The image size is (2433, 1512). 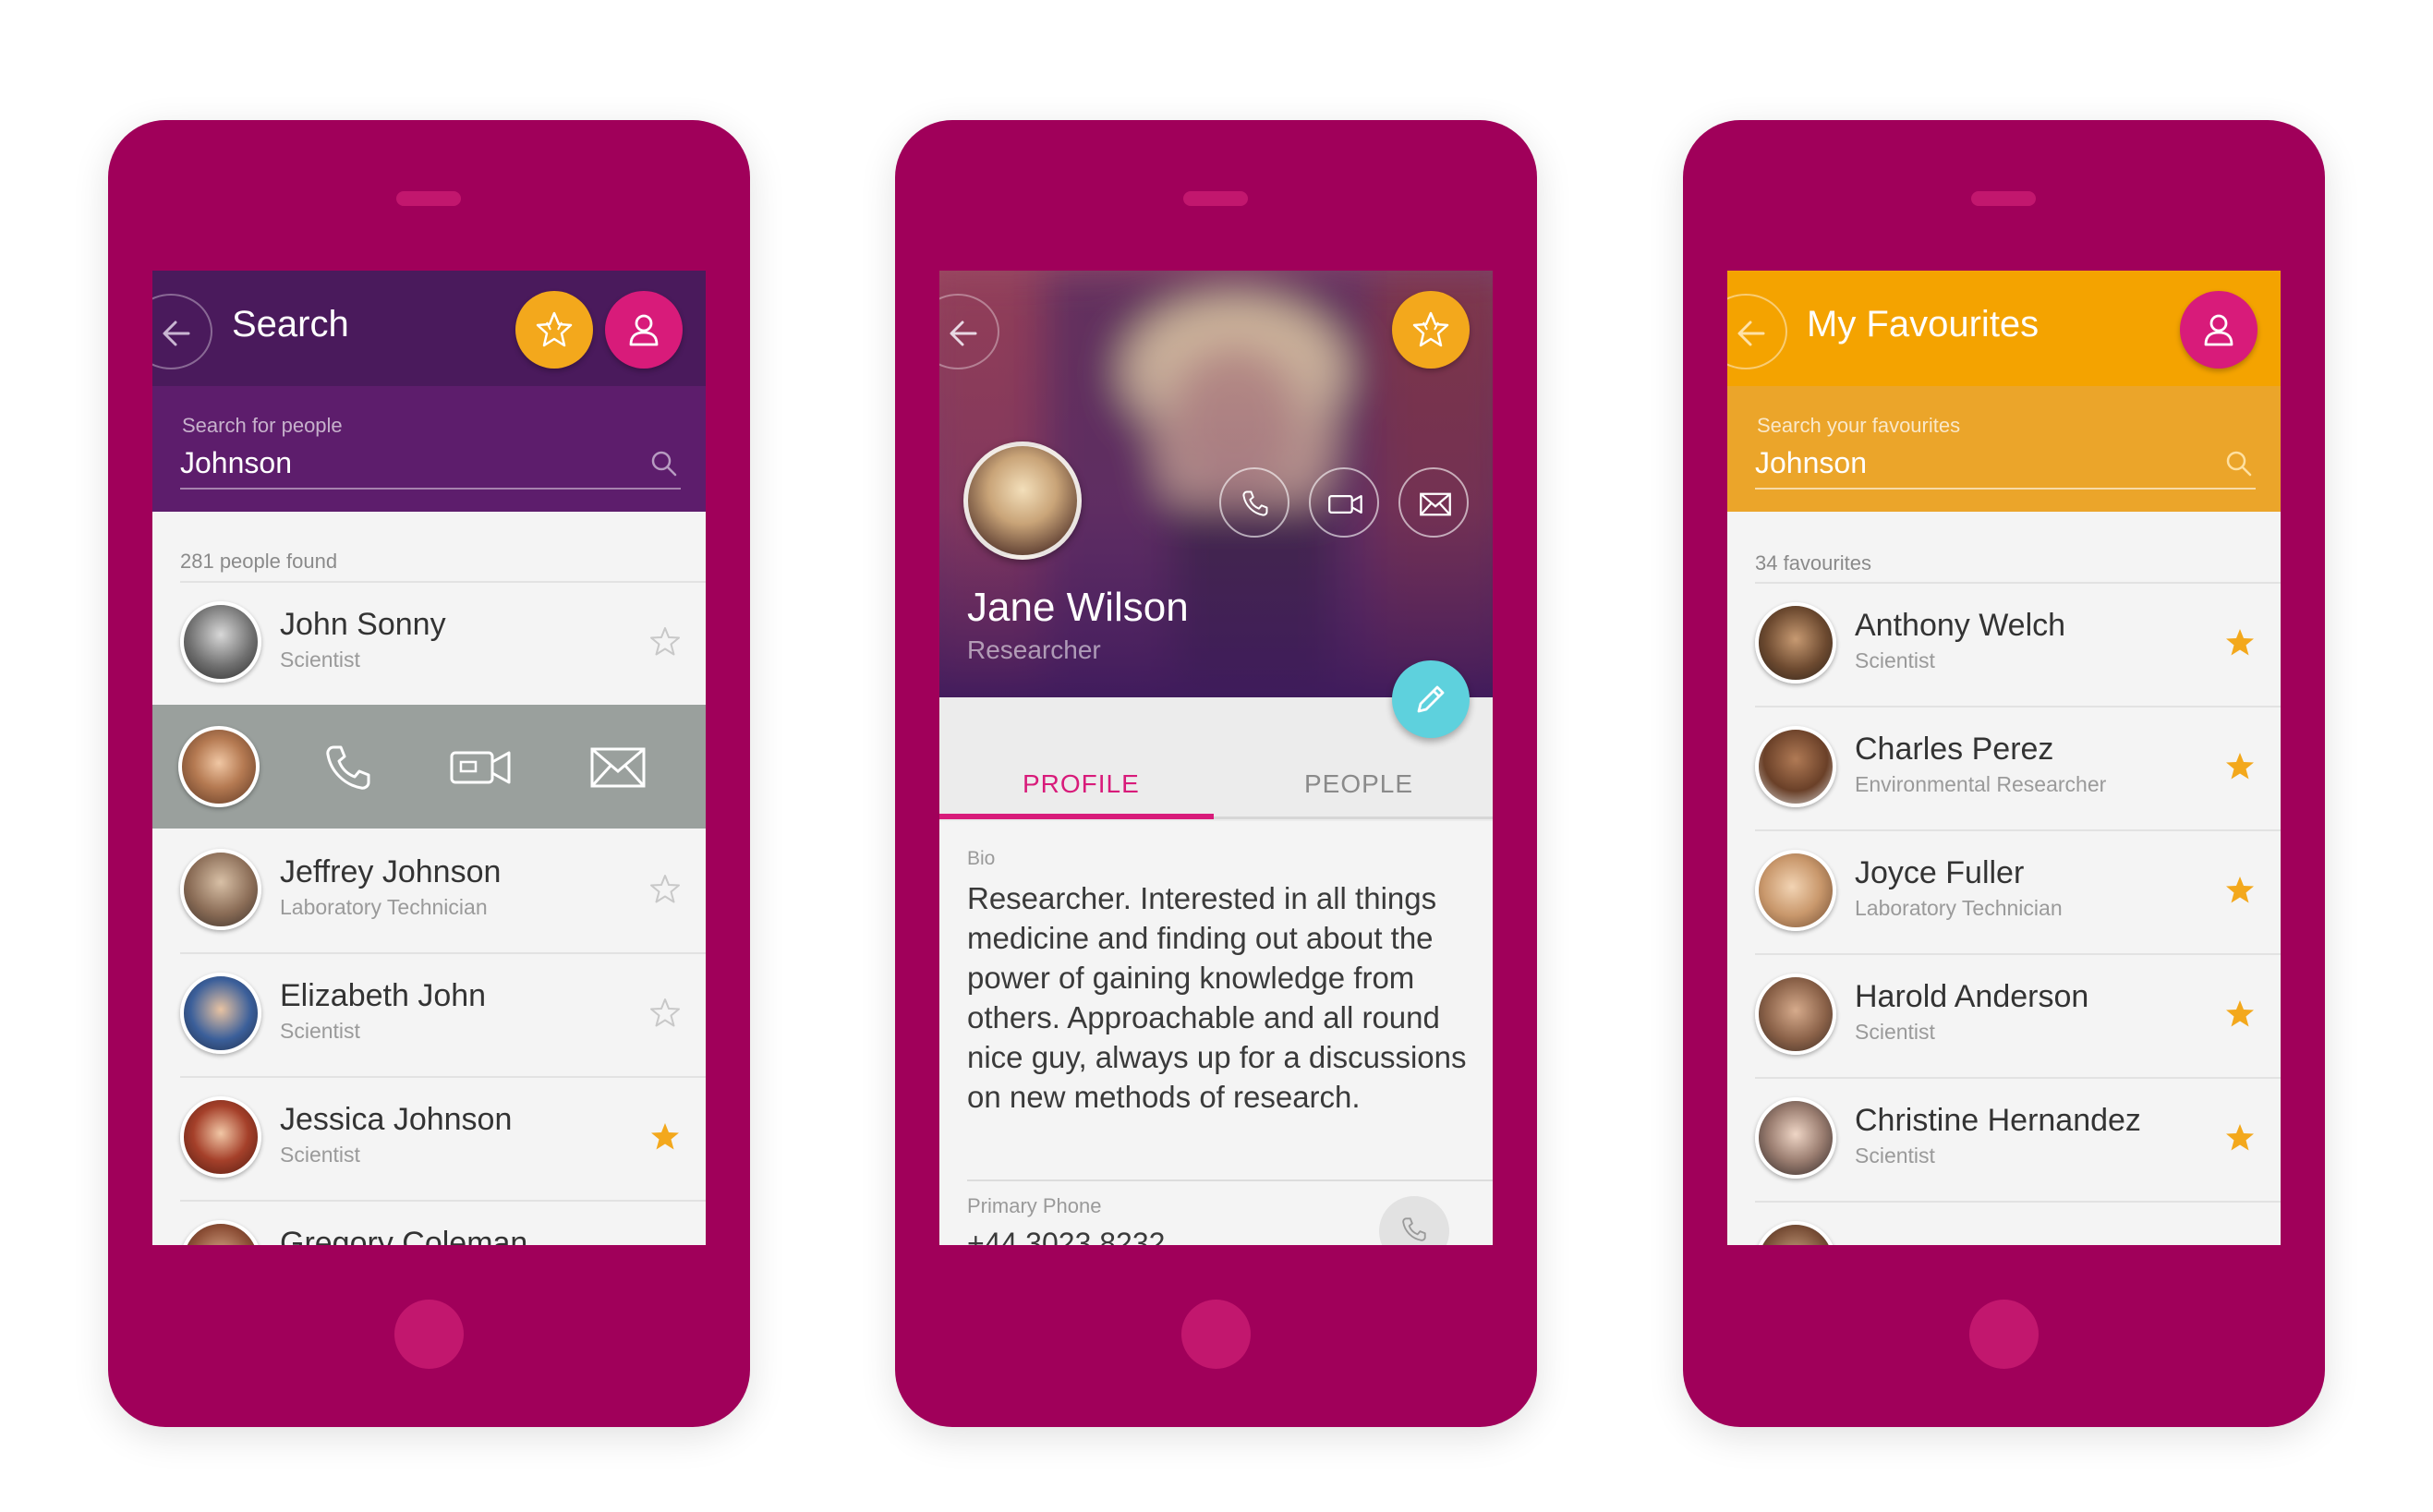 What do you see at coordinates (1076, 816) in the screenshot?
I see `active-tab-indicator` at bounding box center [1076, 816].